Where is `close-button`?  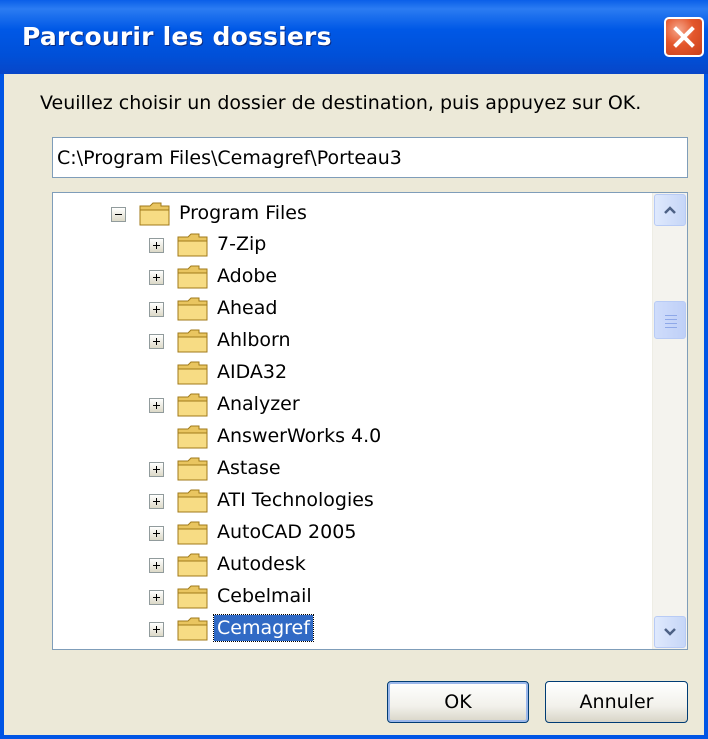 close-button is located at coordinates (684, 37).